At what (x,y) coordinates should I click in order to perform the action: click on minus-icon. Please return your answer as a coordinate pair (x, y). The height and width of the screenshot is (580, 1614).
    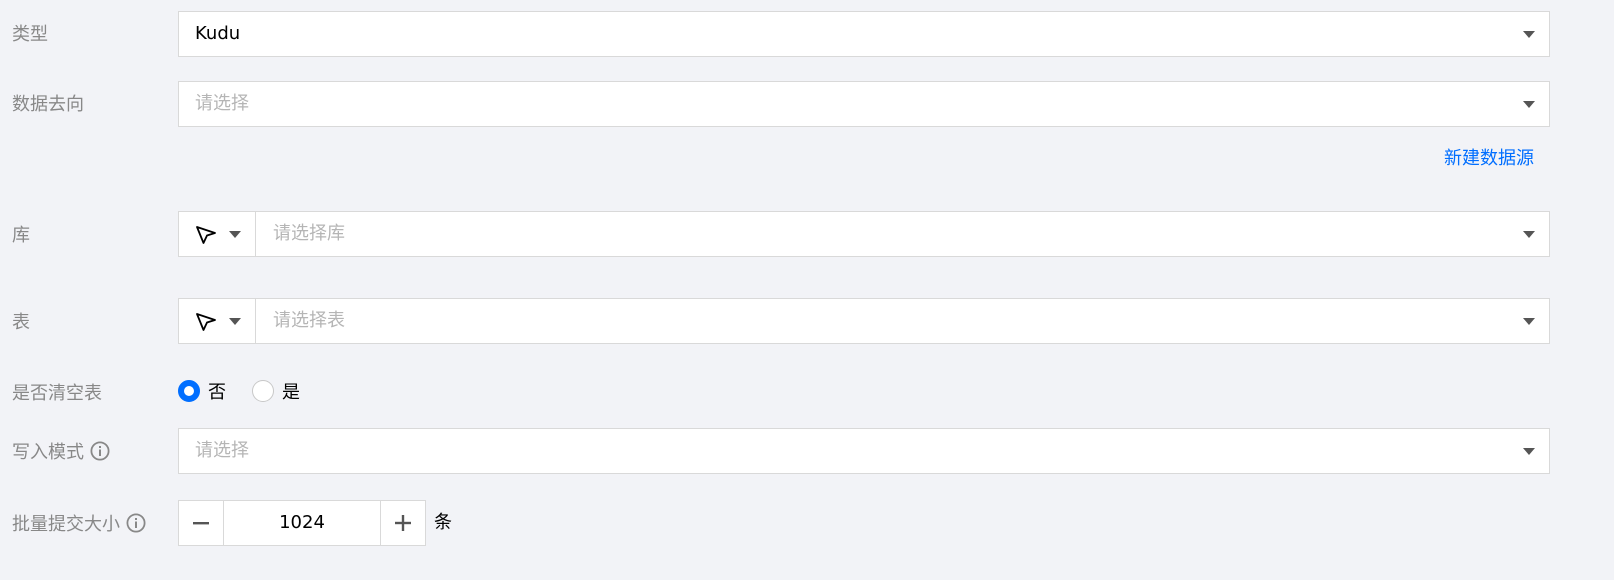
    Looking at the image, I should click on (201, 523).